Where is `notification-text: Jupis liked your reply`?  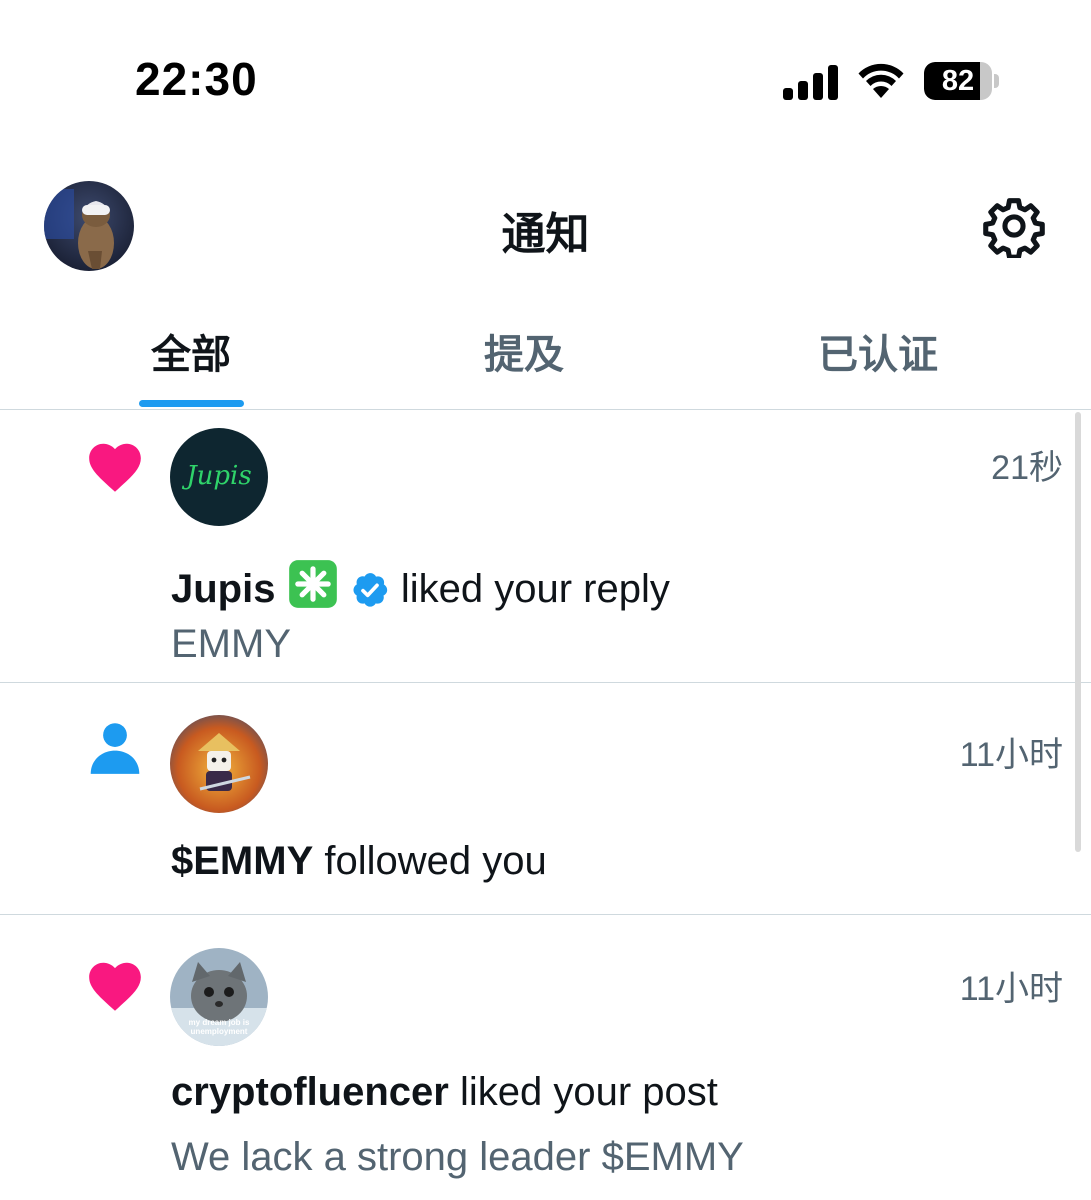 notification-text: Jupis liked your reply is located at coordinates (420, 589).